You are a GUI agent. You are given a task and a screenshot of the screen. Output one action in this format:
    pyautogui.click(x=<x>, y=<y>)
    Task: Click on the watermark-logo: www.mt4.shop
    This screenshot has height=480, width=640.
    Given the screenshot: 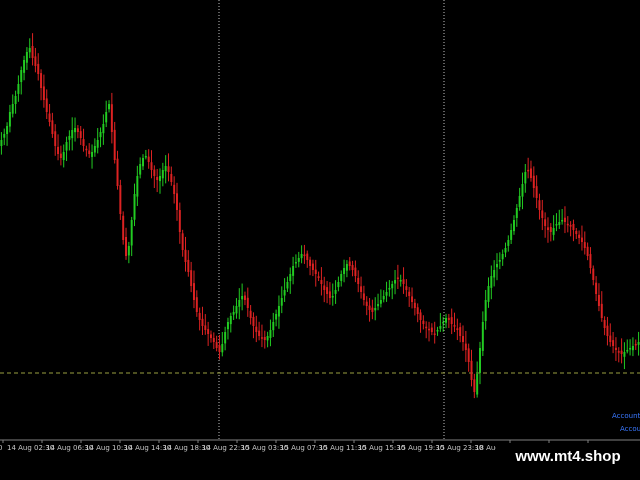 What is the action you would take?
    pyautogui.click(x=568, y=456)
    